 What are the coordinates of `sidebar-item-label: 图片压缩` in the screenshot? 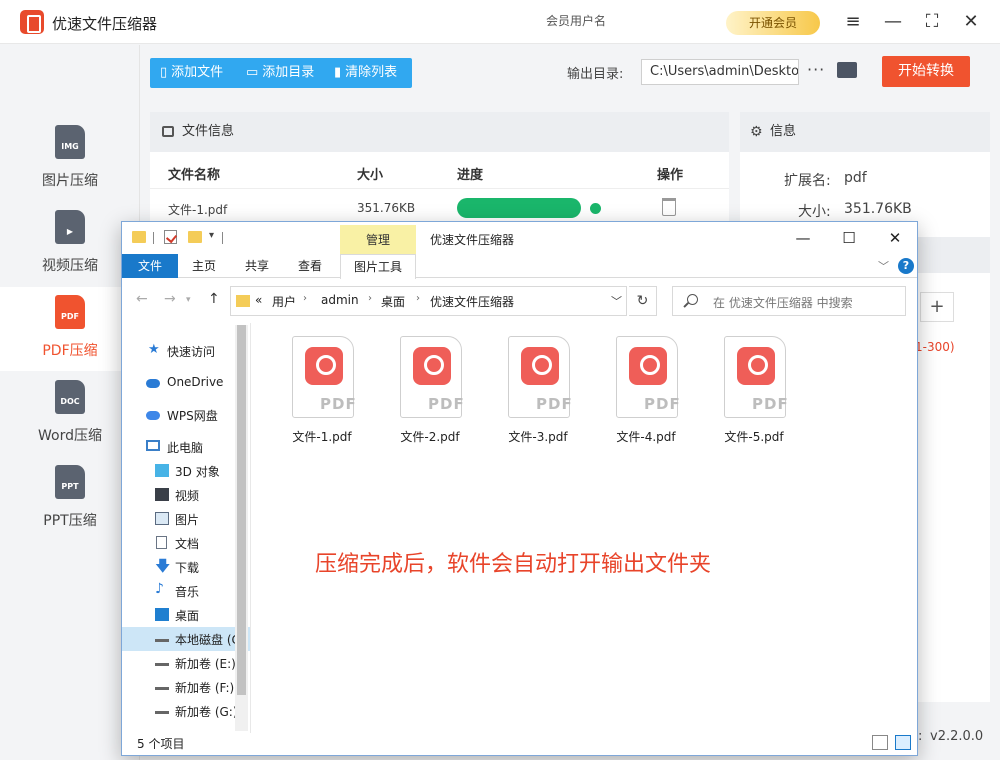 It's located at (70, 181).